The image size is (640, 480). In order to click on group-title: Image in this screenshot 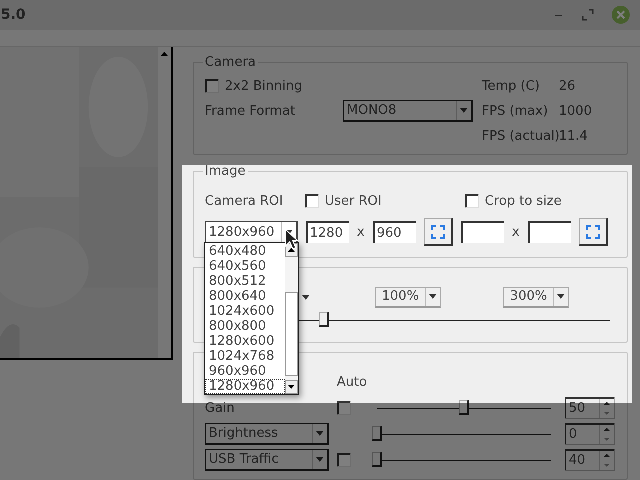, I will do `click(225, 171)`.